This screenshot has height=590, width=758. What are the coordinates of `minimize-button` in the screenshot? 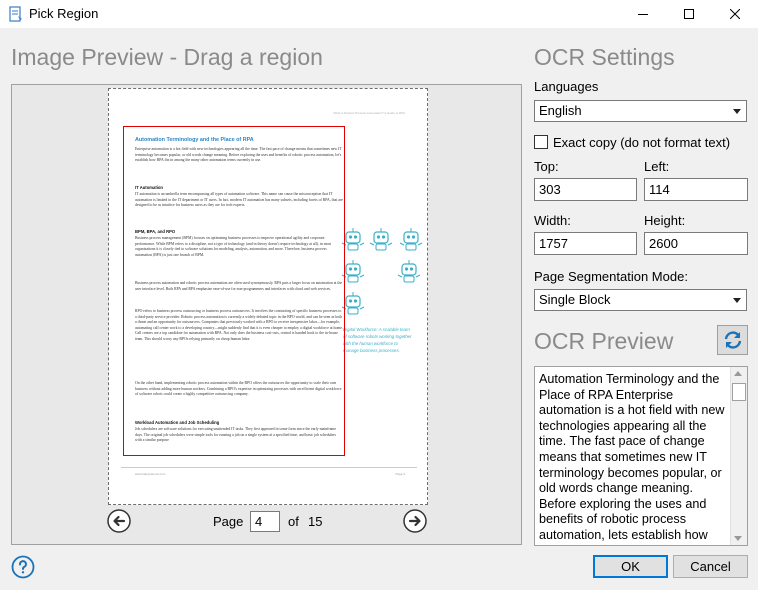 It's located at (643, 14).